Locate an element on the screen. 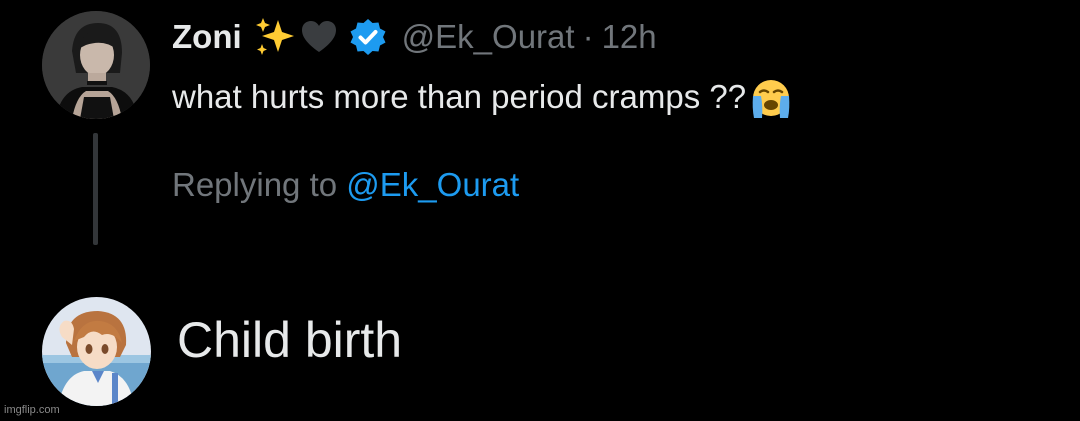 Image resolution: width=1080 pixels, height=421 pixels. tweet-text: what hurts more than period cramps ?? is located at coordinates (459, 96).